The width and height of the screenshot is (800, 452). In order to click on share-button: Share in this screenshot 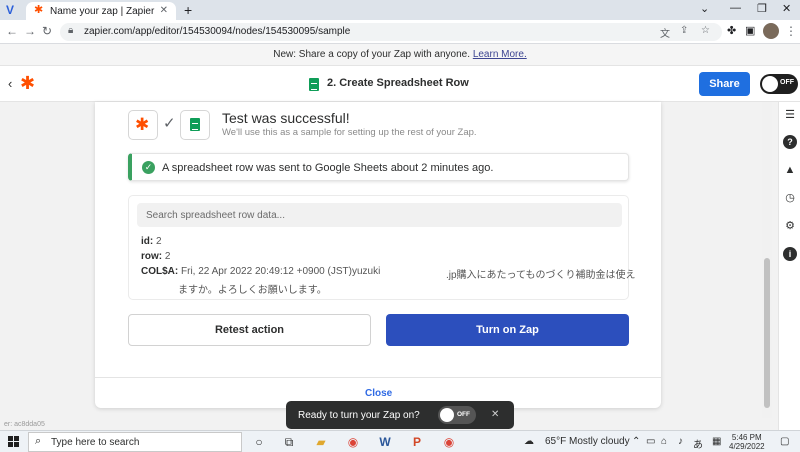, I will do `click(724, 84)`.